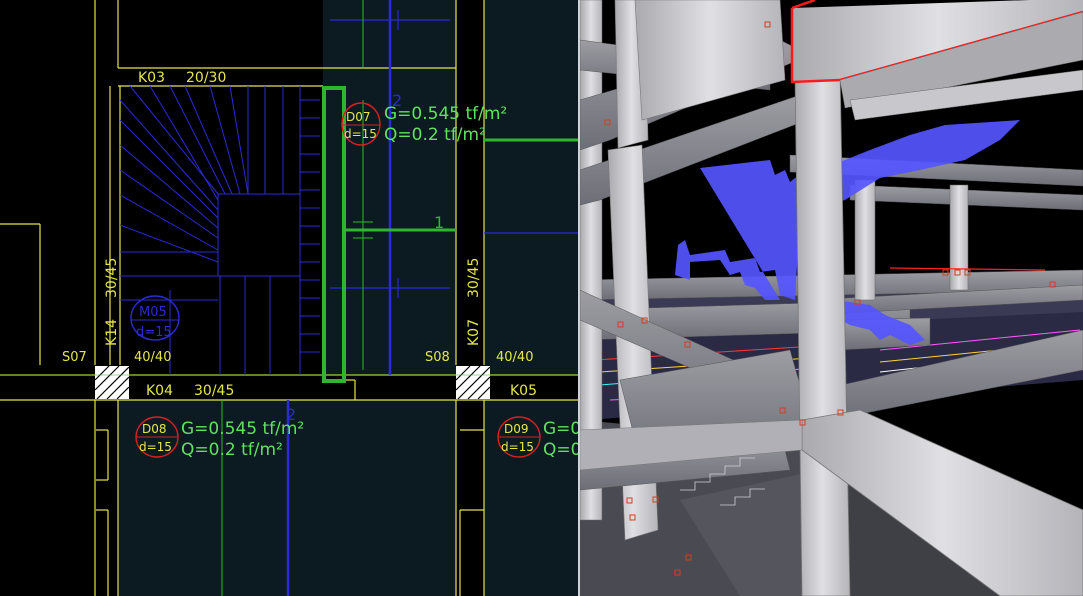 Image resolution: width=1083 pixels, height=596 pixels. What do you see at coordinates (523, 391) in the screenshot?
I see `beam-k05-label: K05` at bounding box center [523, 391].